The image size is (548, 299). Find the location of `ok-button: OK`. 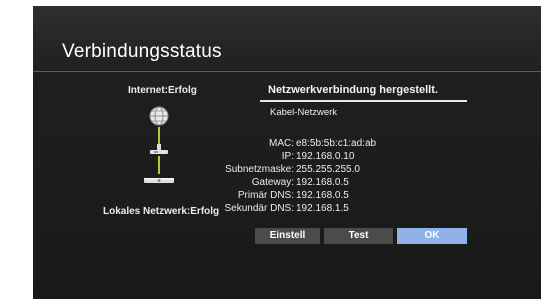

ok-button: OK is located at coordinates (432, 236).